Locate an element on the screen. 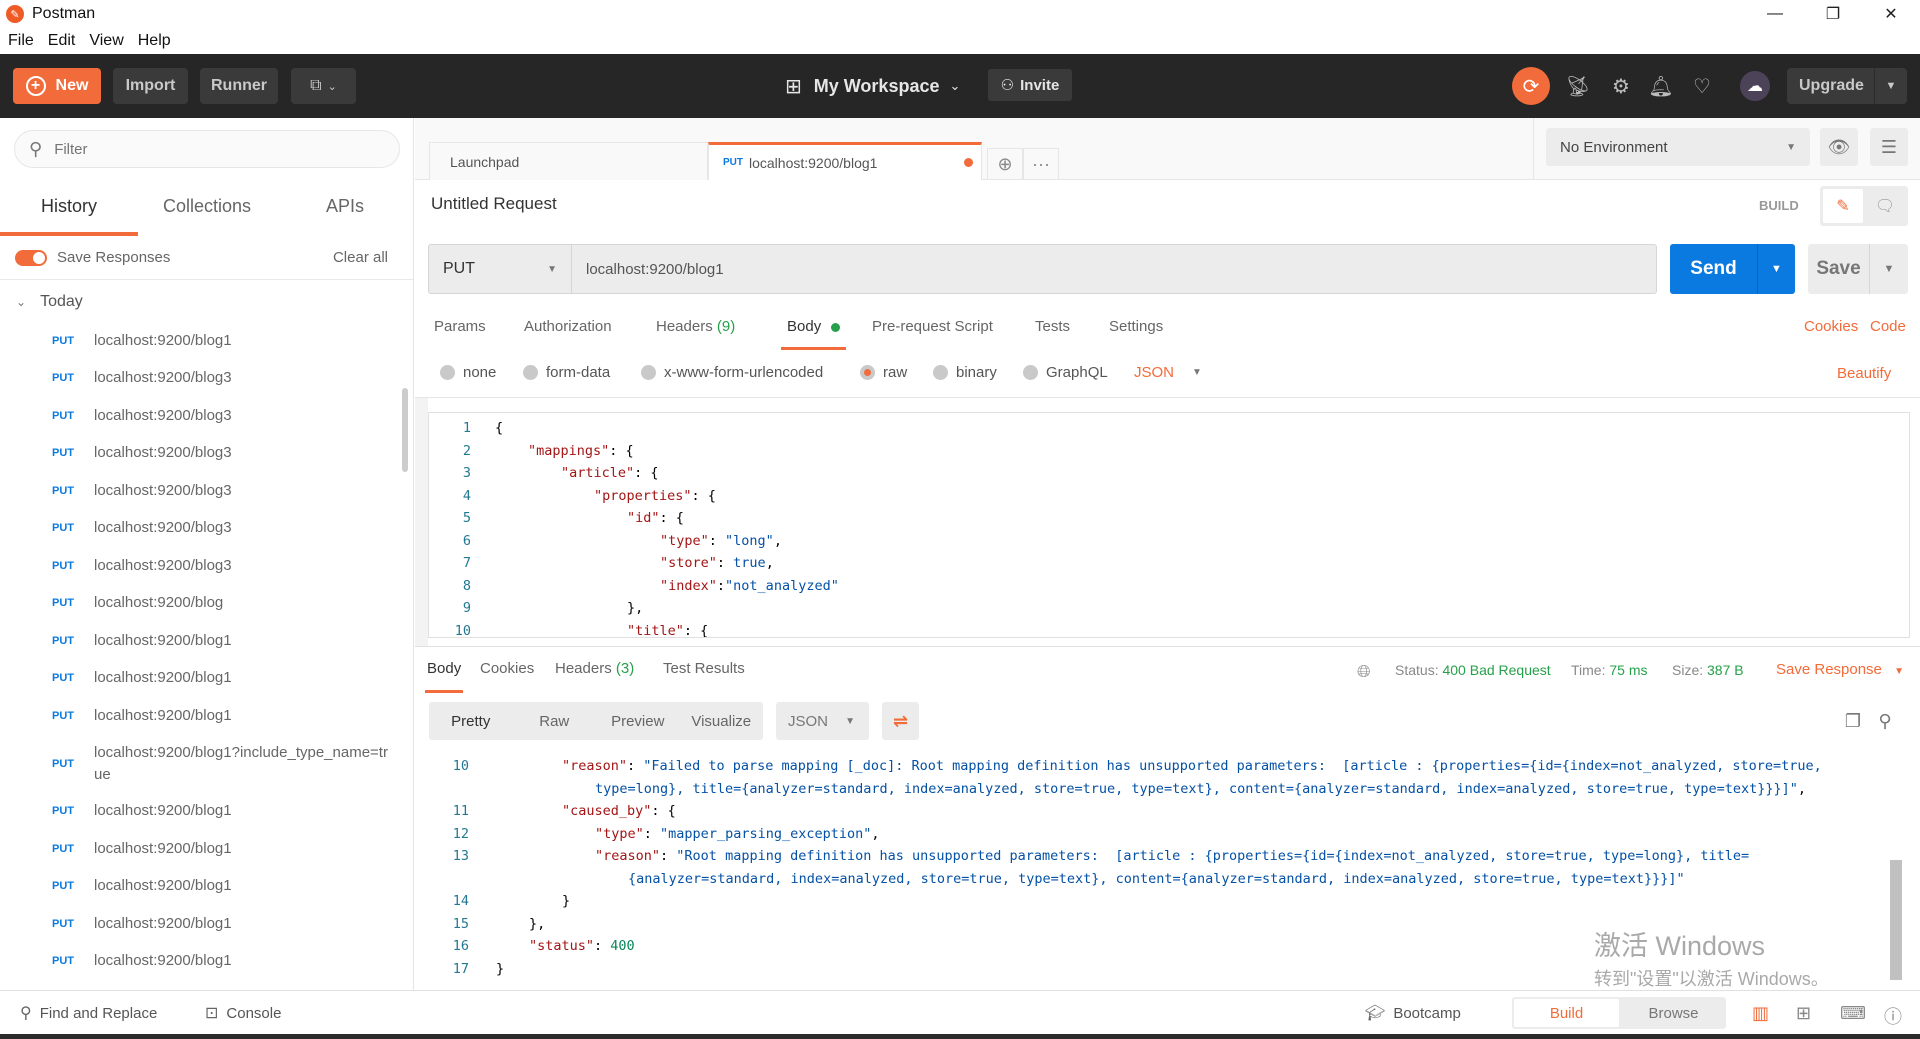 The height and width of the screenshot is (1039, 1920). method-select: PUT ▼ is located at coordinates (500, 269).